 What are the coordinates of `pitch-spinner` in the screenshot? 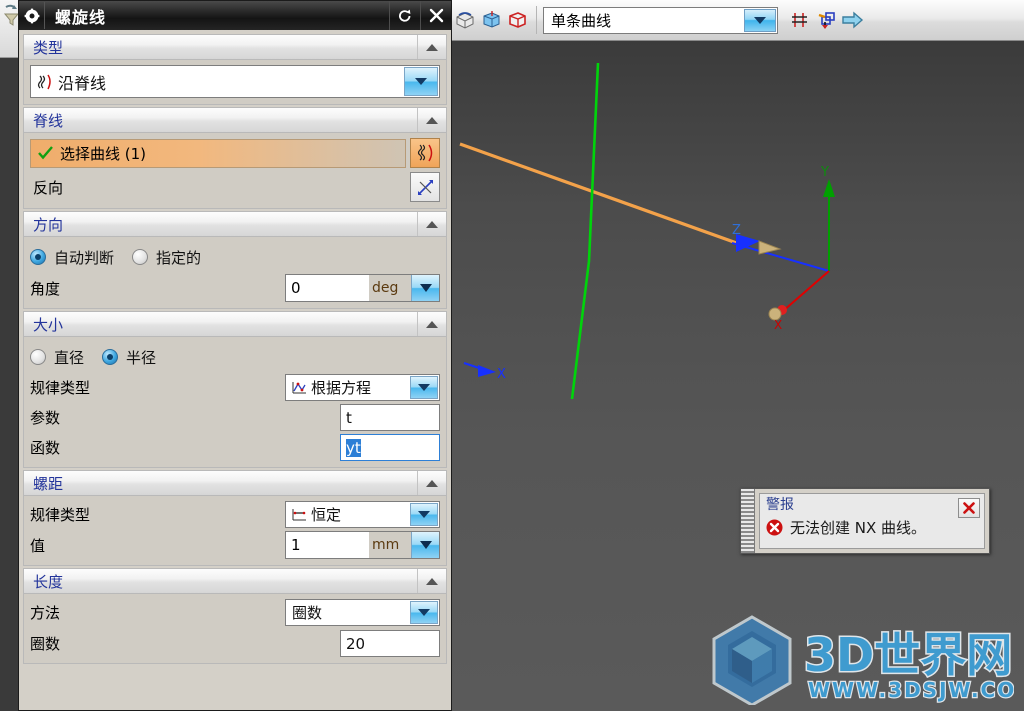 It's located at (425, 545).